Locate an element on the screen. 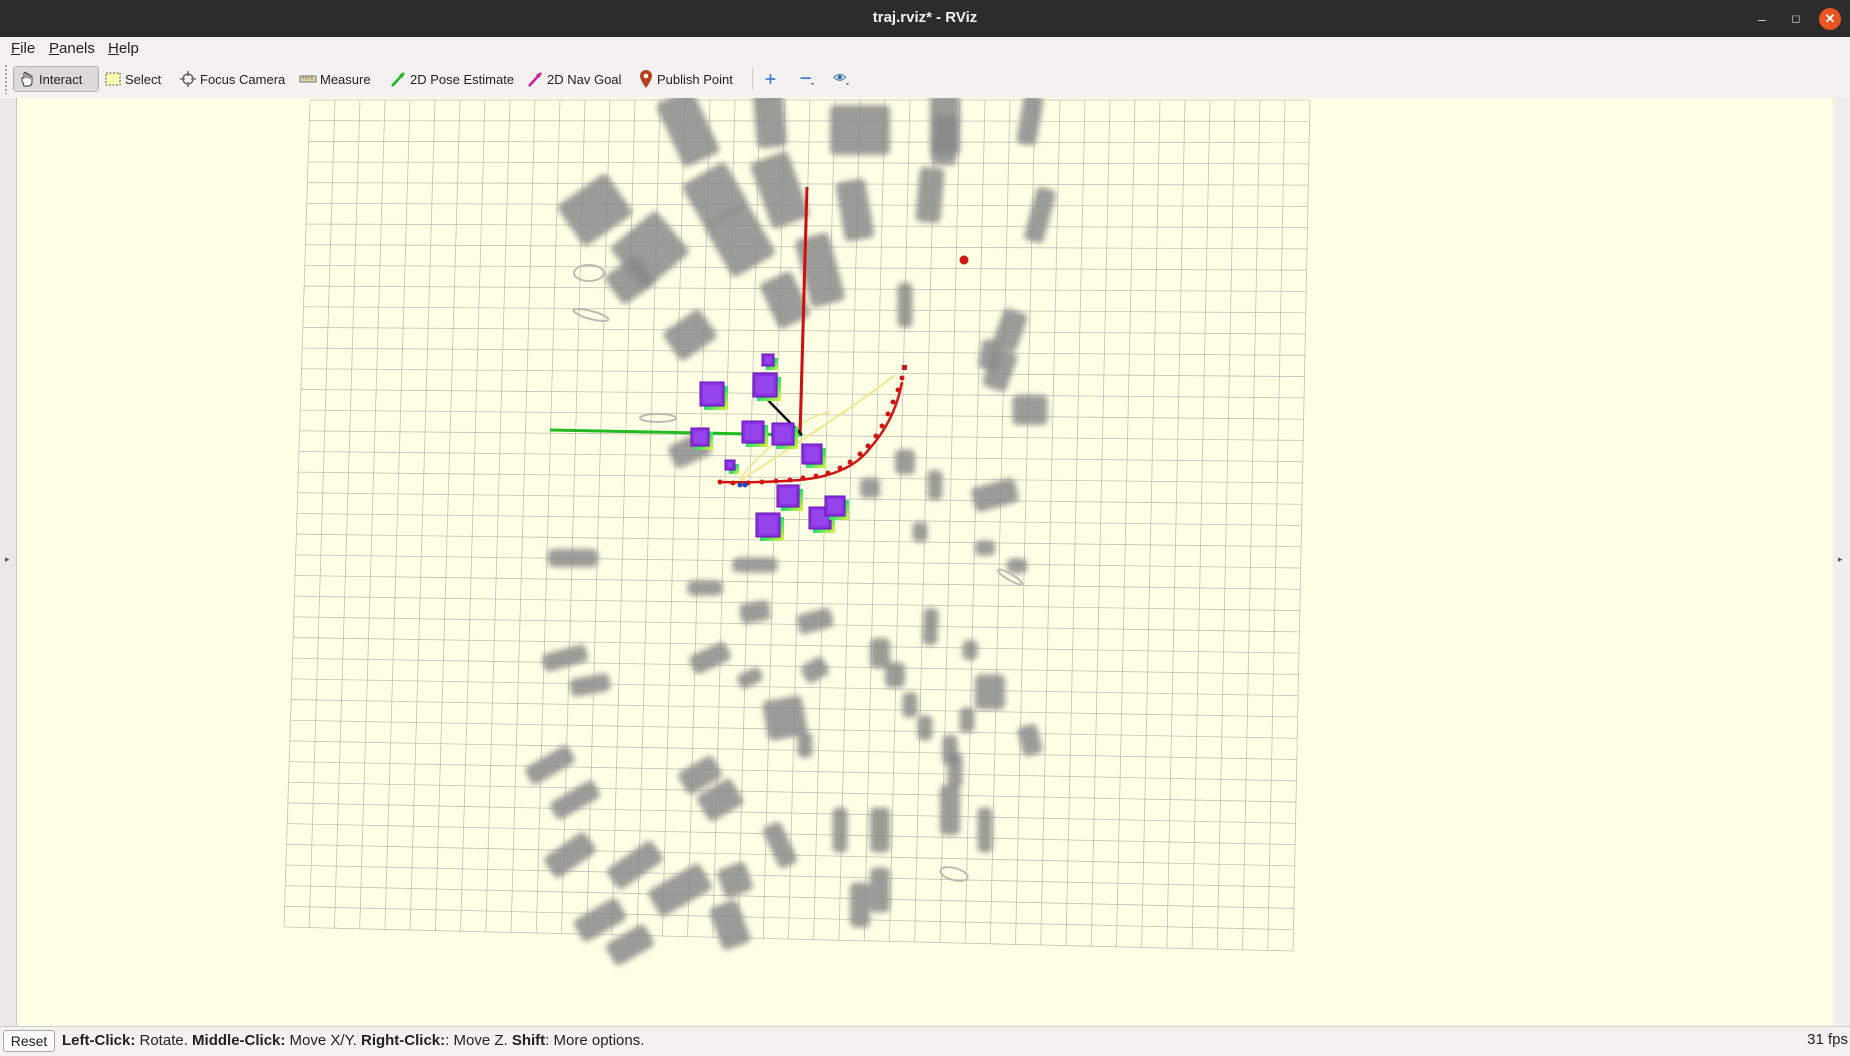  plus-icon is located at coordinates (770, 79).